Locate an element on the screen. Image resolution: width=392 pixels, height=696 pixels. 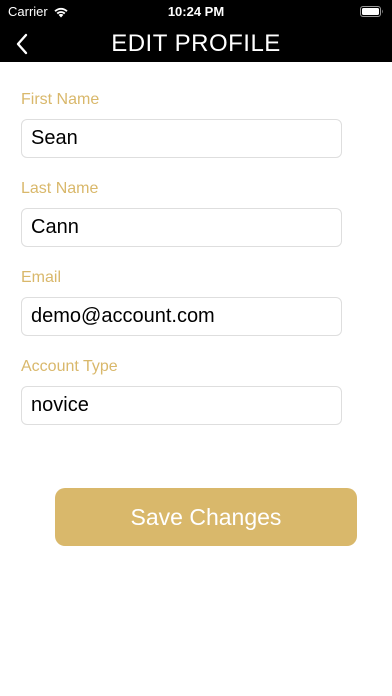
first-name-input is located at coordinates (181, 138).